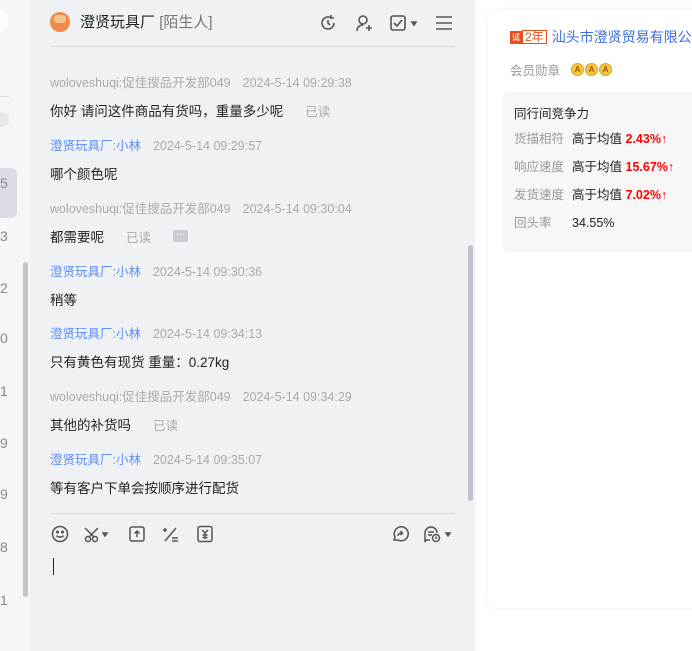 The width and height of the screenshot is (692, 651). I want to click on menu-icon, so click(444, 23).